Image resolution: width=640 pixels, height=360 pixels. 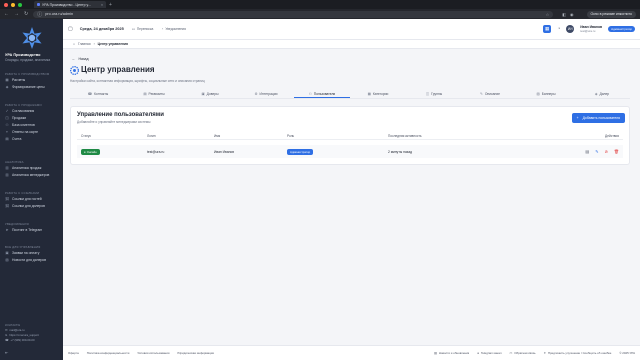 I want to click on header-link-label: Уведомления, so click(x=175, y=29).